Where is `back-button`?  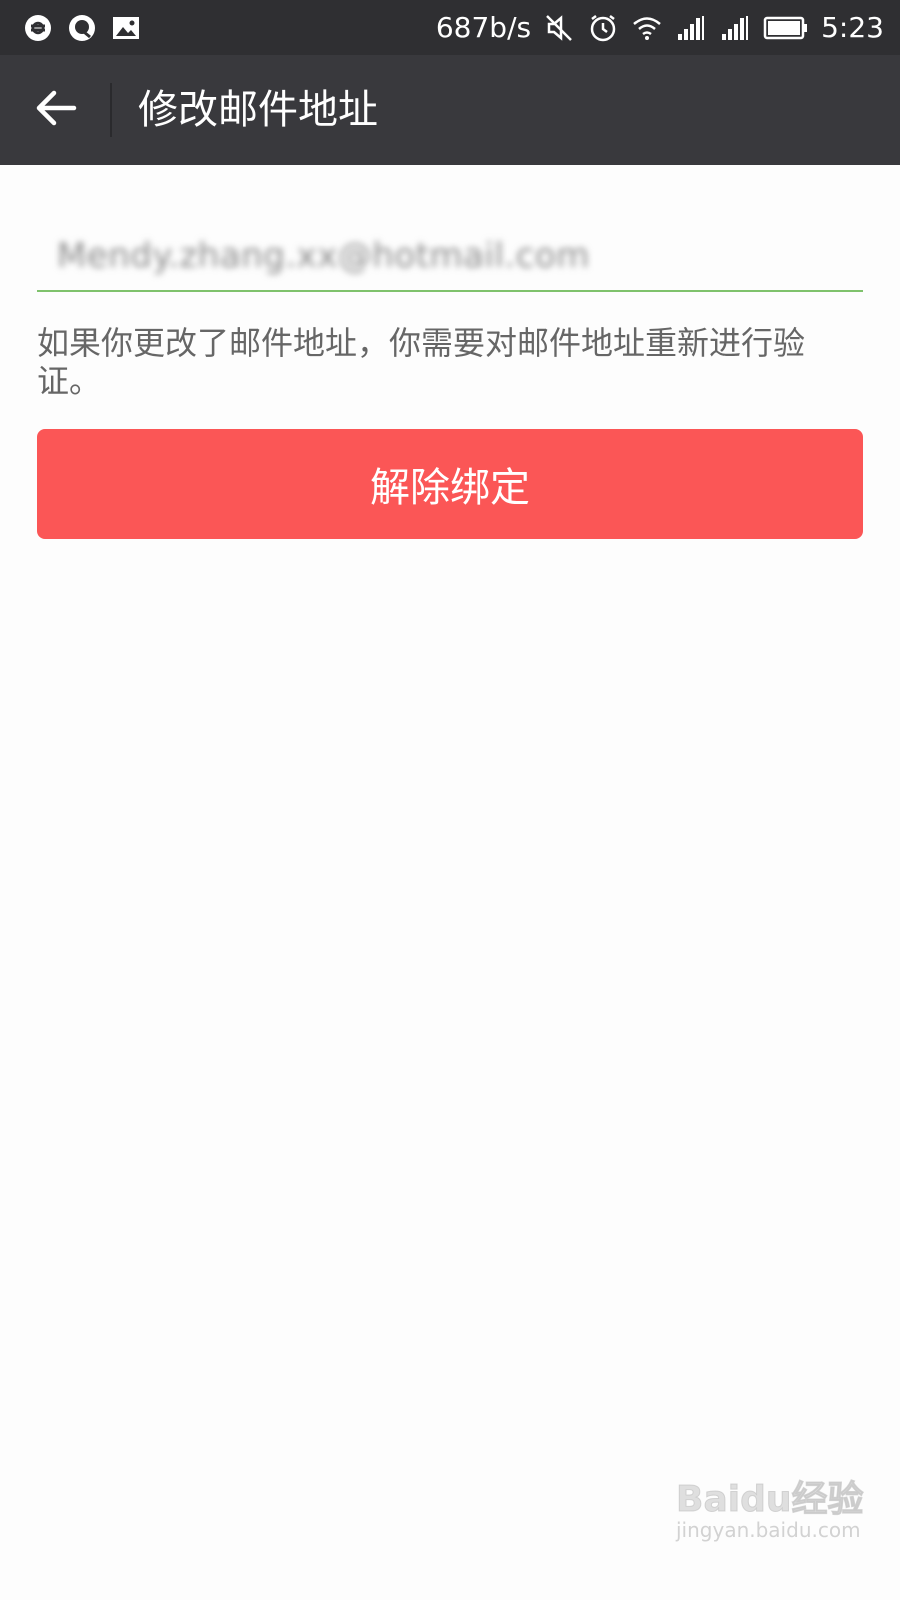
back-button is located at coordinates (56, 110).